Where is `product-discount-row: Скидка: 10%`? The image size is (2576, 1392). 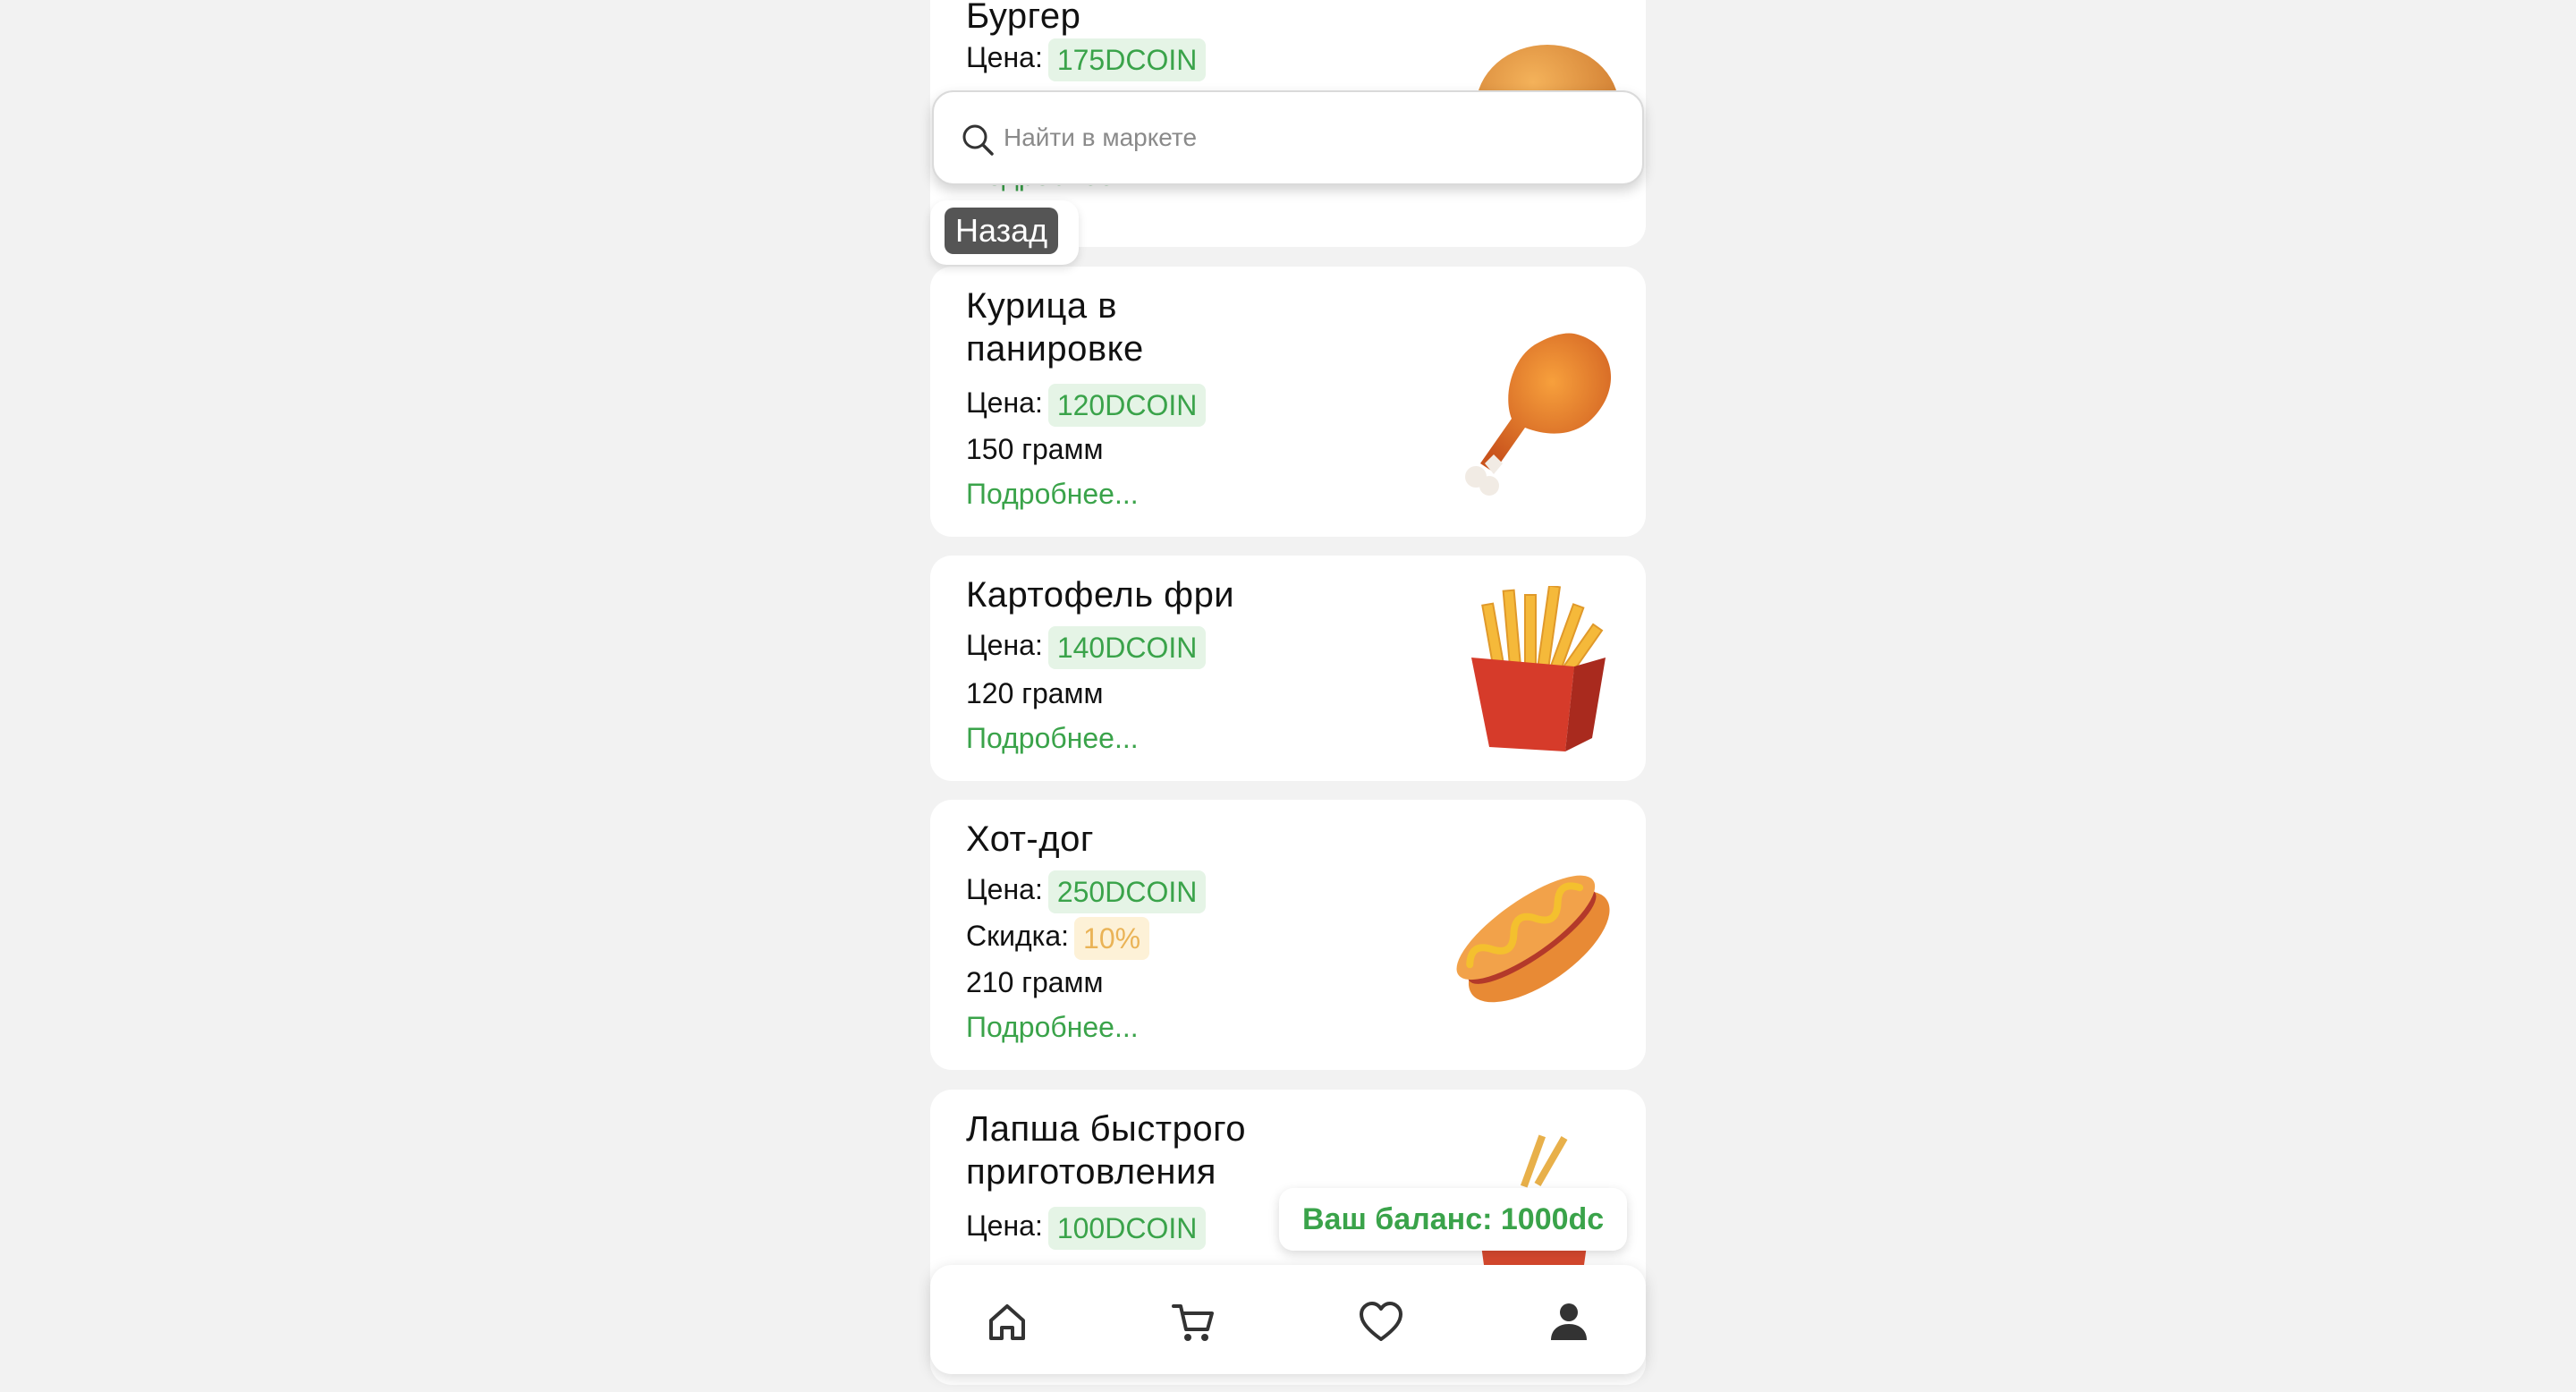
product-discount-row: Скидка: 10% is located at coordinates (1058, 938).